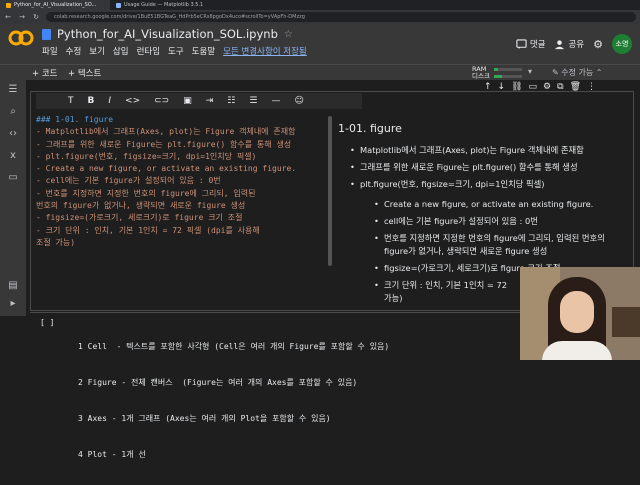 Image resolution: width=640 pixels, height=485 pixels. What do you see at coordinates (13, 156) in the screenshot?
I see `variables-icon: x` at bounding box center [13, 156].